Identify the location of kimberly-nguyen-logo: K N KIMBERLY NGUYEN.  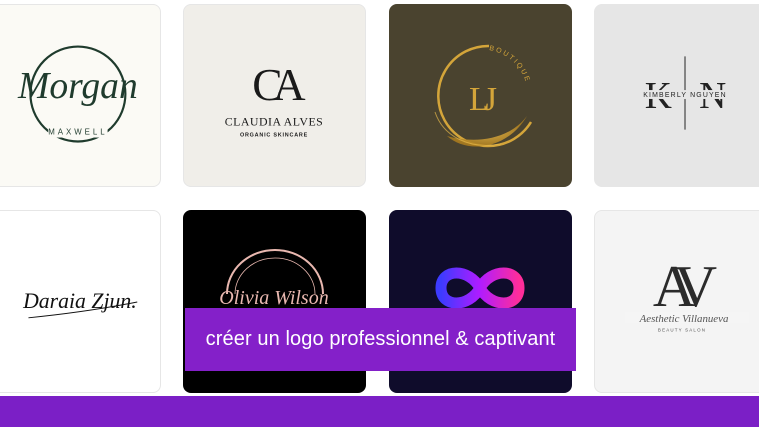
(685, 93).